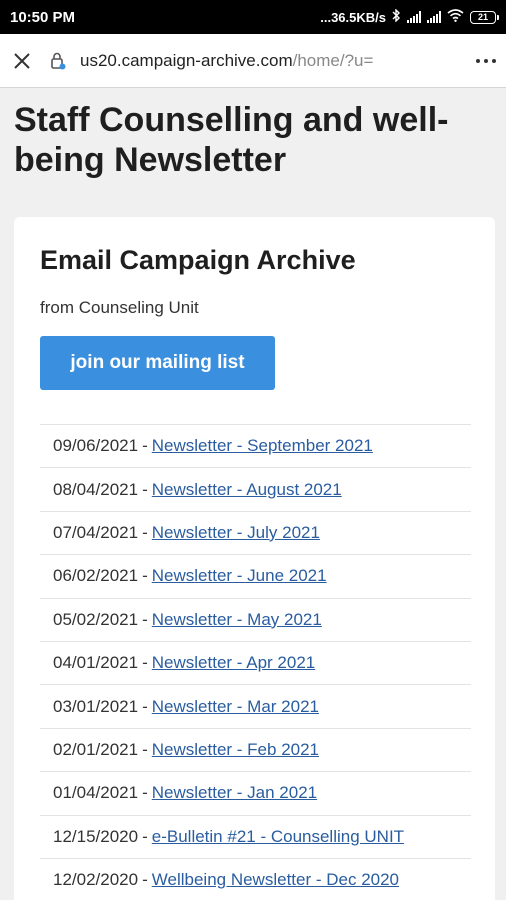 The image size is (506, 900). I want to click on archive-row: 07/04/2021- Newsletter - July 2021, so click(255, 532).